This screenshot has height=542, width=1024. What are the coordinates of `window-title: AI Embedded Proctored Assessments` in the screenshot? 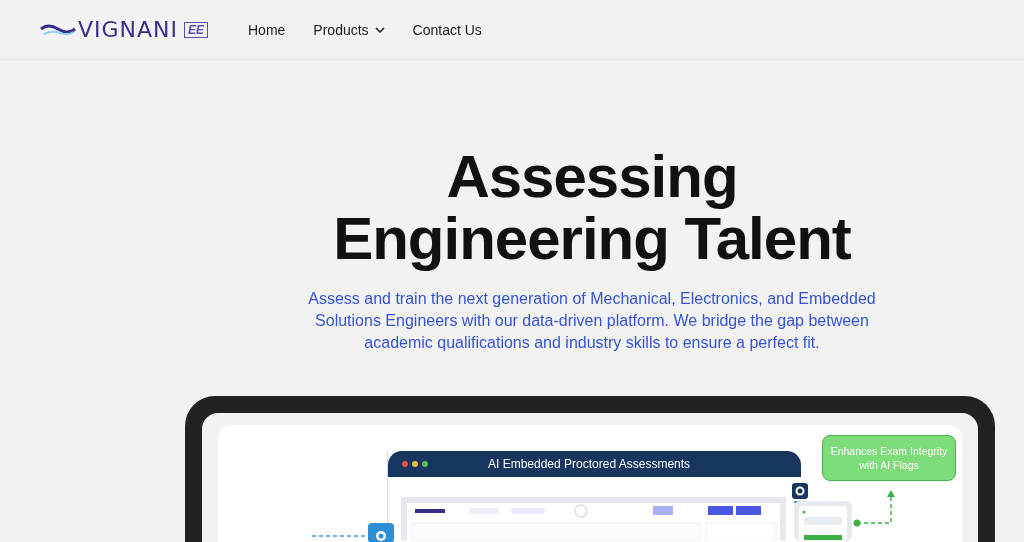 It's located at (589, 464).